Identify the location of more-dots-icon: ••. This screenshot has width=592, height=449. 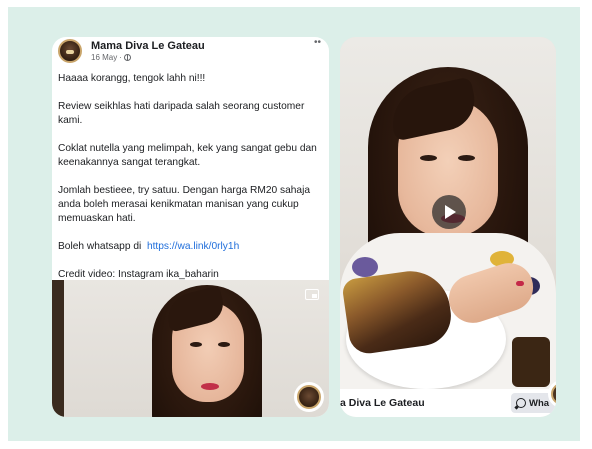
(317, 42).